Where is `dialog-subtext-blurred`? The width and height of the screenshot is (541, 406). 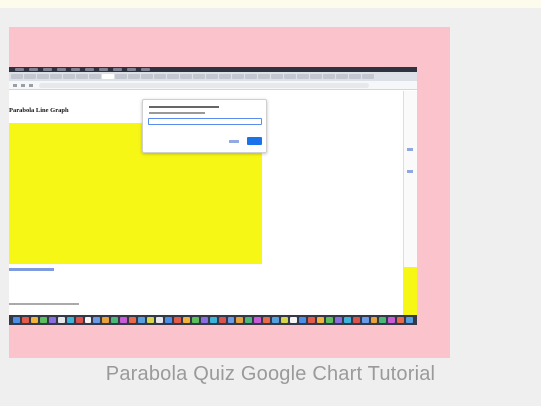
dialog-subtext-blurred is located at coordinates (177, 113).